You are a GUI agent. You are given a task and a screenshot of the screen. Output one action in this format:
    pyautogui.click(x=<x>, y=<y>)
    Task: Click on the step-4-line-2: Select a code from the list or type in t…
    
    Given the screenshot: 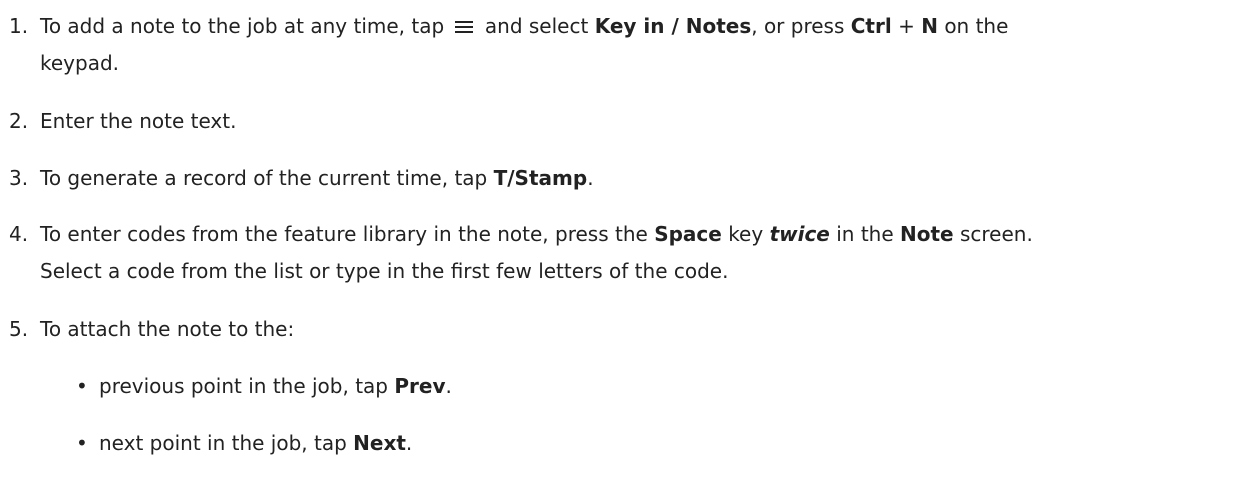 What is the action you would take?
    pyautogui.click(x=384, y=271)
    